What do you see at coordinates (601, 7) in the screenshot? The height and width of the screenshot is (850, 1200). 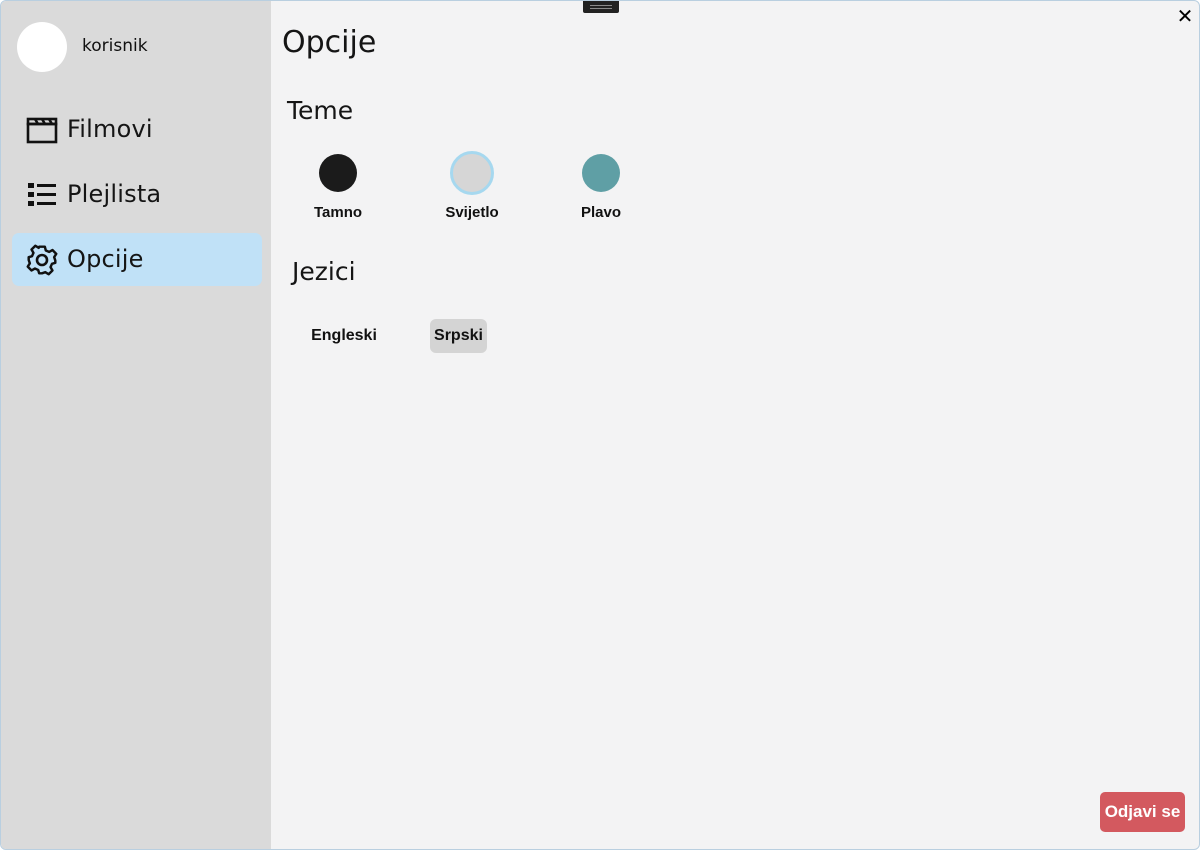 I see `window-drag-handle` at bounding box center [601, 7].